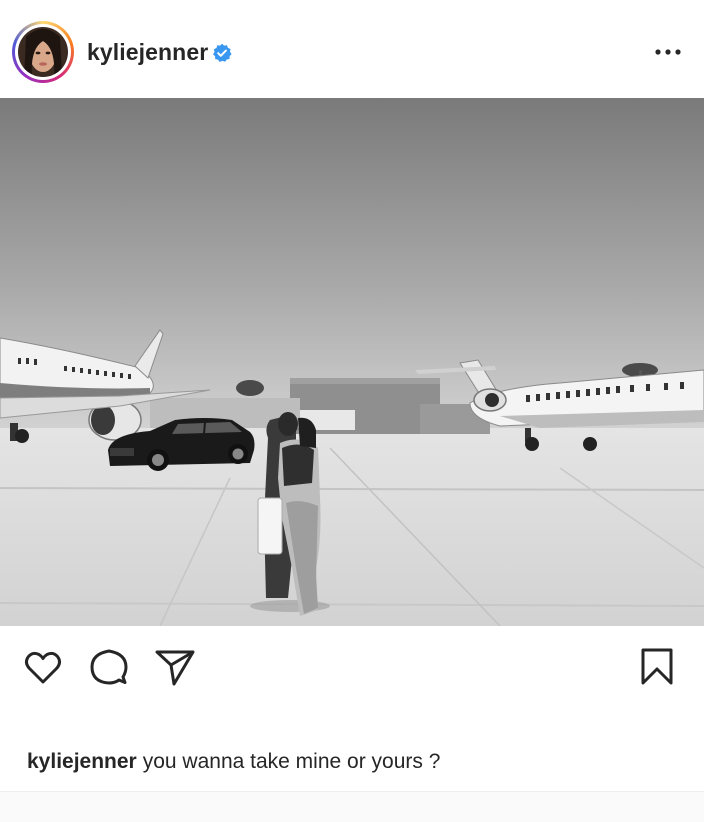  I want to click on avatar, so click(43, 52).